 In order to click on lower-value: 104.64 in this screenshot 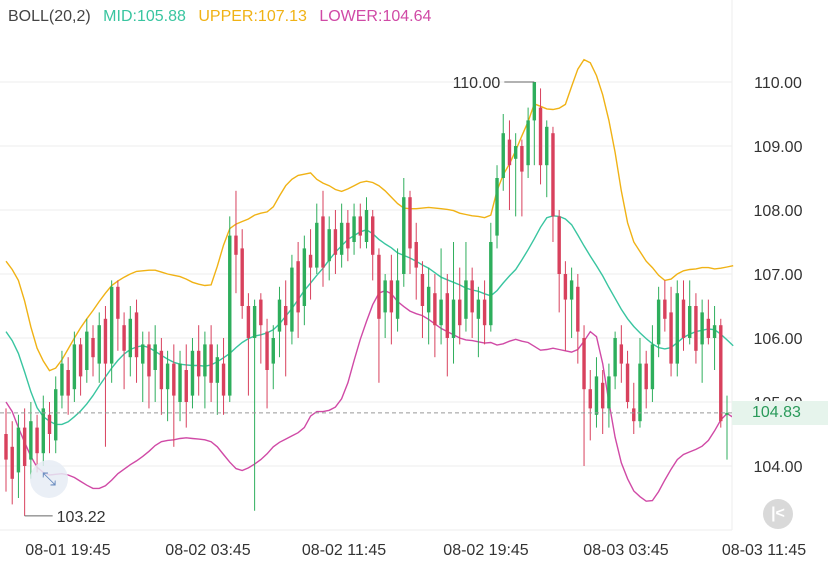, I will do `click(407, 16)`.